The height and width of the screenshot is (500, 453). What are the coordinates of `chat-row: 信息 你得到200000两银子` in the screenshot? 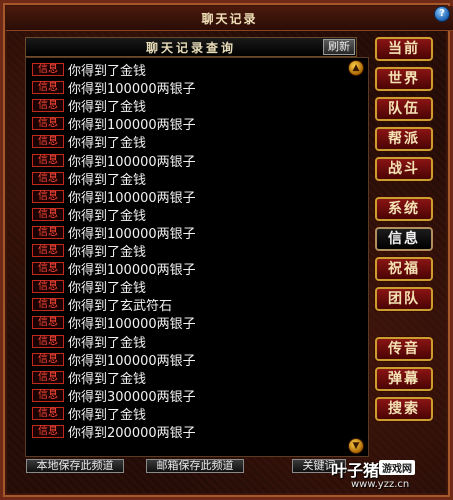 It's located at (114, 432).